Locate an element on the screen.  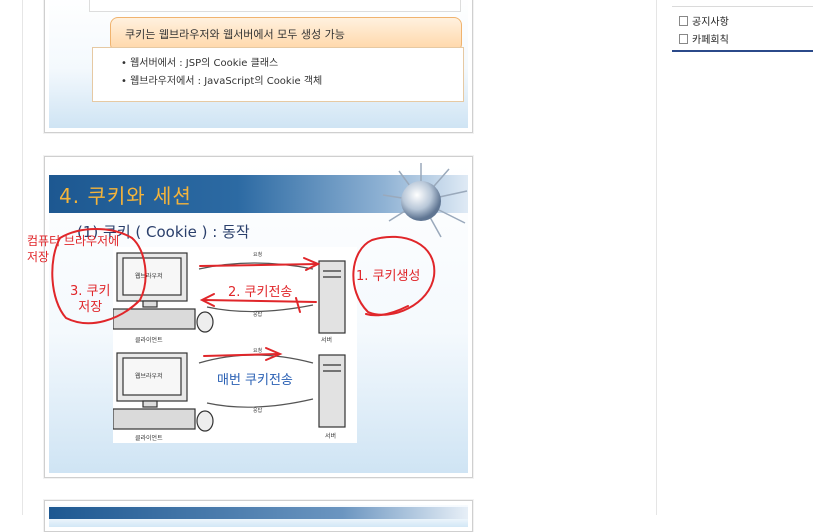
step2-label: 2. 쿠키전송 is located at coordinates (260, 292).